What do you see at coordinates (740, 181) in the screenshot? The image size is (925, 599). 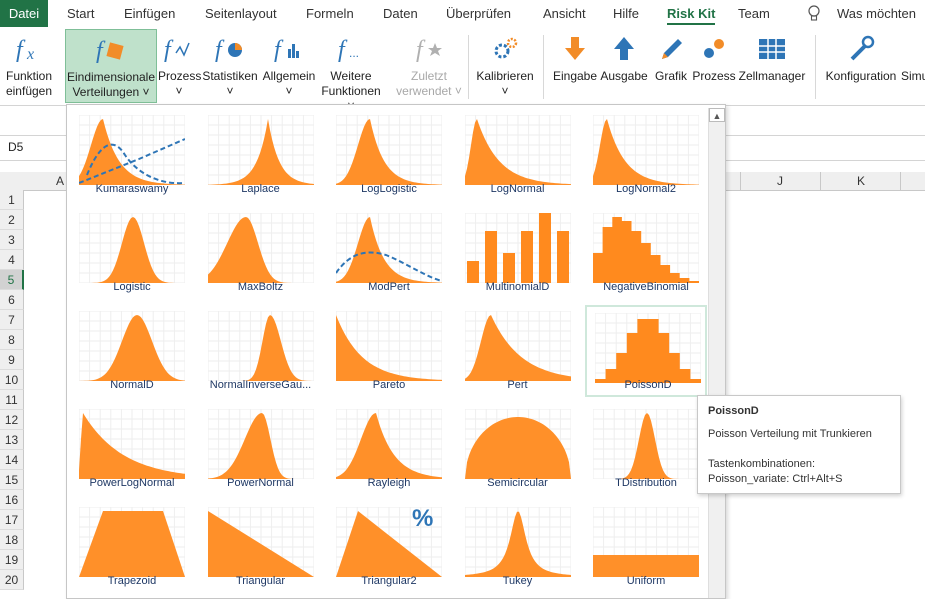 I see `column-divider` at bounding box center [740, 181].